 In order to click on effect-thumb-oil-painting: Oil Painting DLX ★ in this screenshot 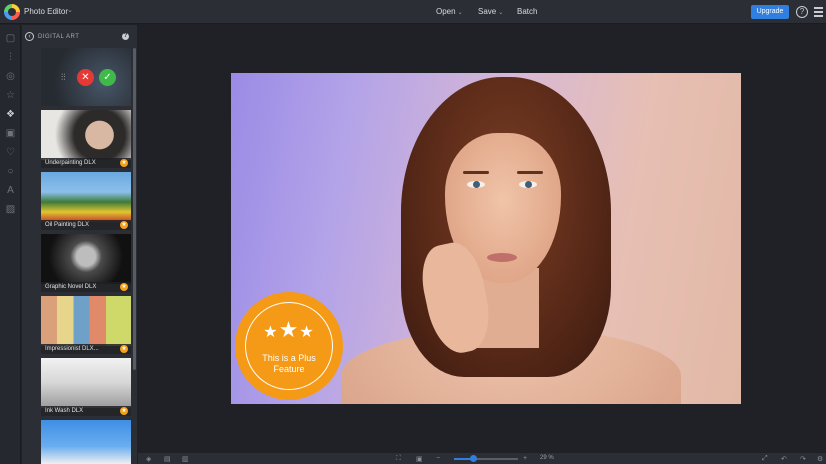, I will do `click(86, 201)`.